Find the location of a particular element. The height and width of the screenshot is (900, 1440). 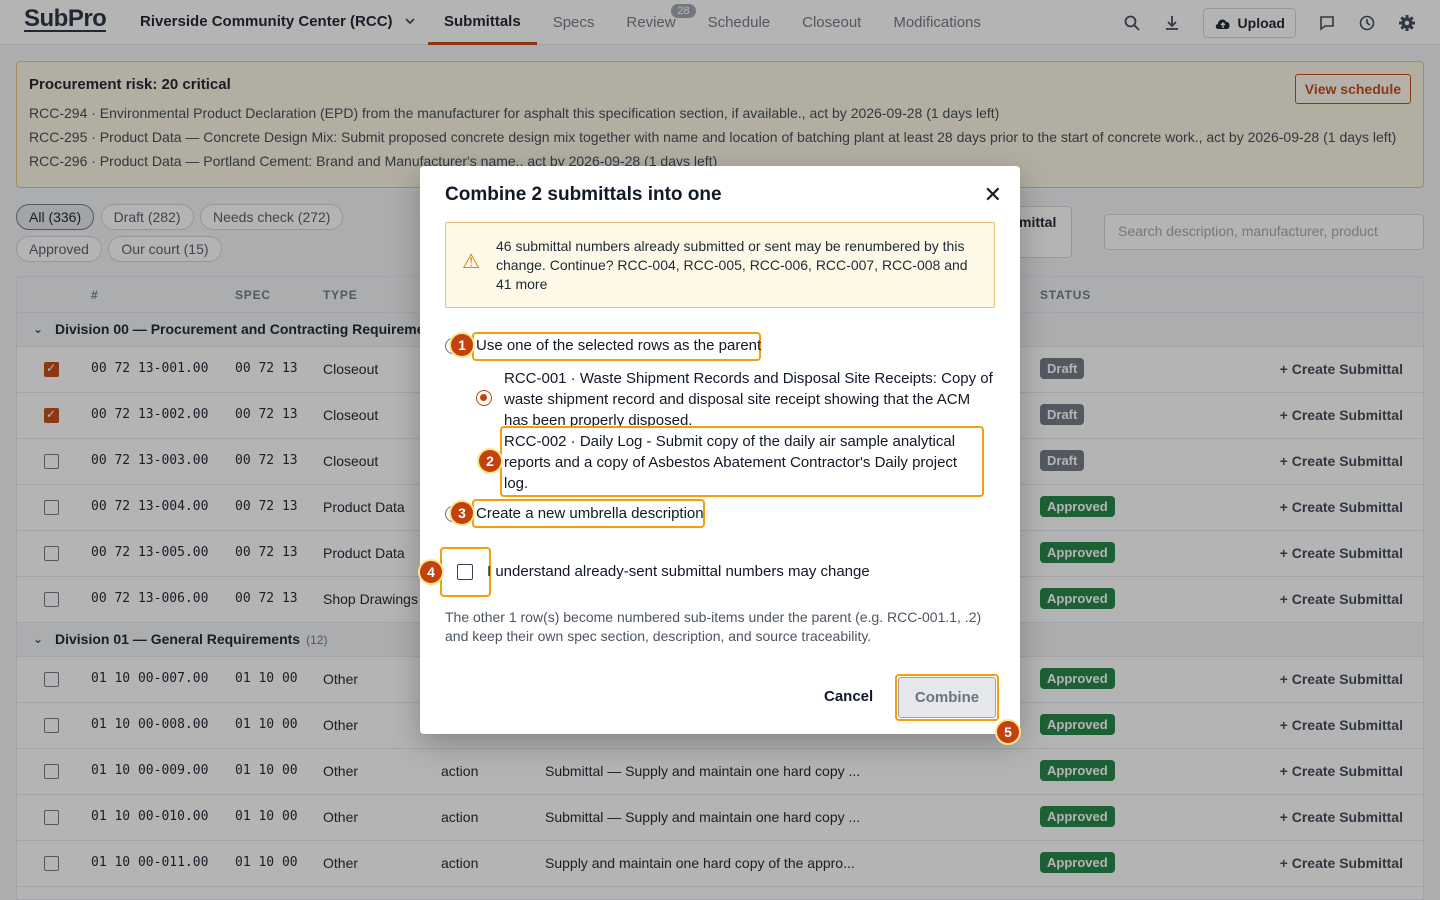

combine-button: Combine is located at coordinates (947, 697).